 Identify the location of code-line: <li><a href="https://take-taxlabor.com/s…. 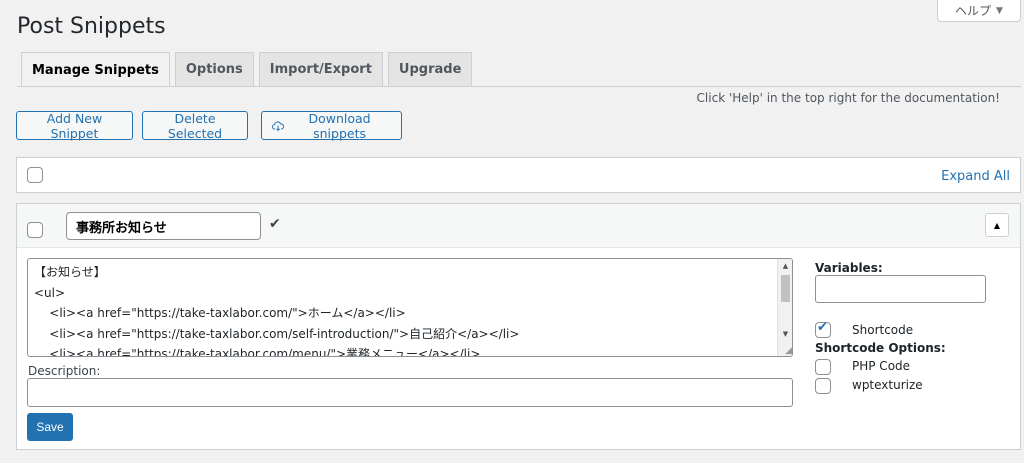
(277, 333).